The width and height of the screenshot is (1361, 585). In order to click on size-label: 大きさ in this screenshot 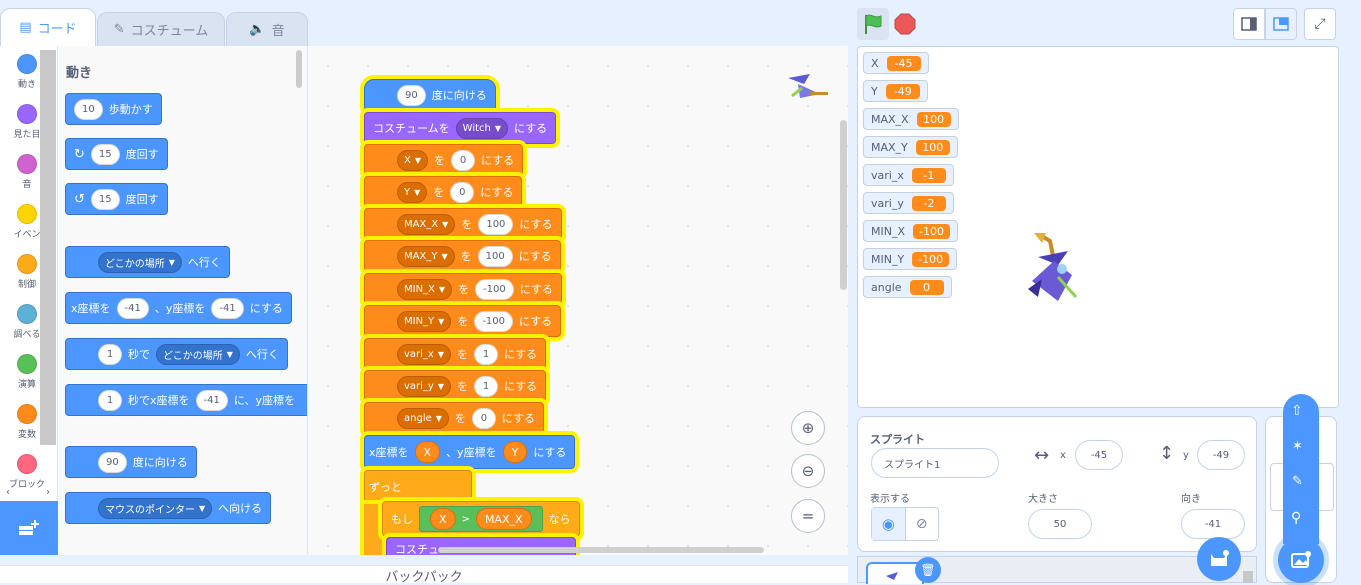, I will do `click(1043, 499)`.